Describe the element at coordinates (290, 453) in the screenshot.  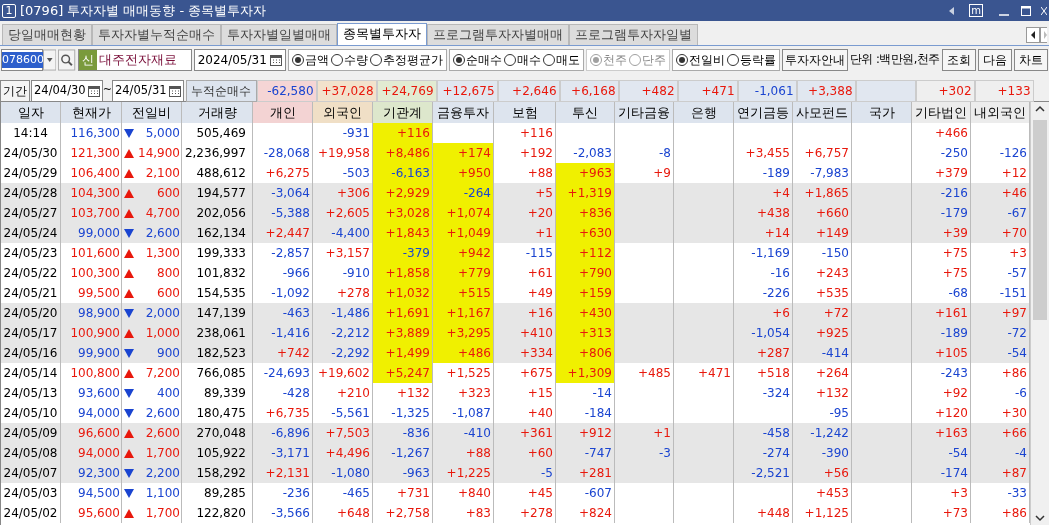
I see `table-cell-text: -3,171` at that location.